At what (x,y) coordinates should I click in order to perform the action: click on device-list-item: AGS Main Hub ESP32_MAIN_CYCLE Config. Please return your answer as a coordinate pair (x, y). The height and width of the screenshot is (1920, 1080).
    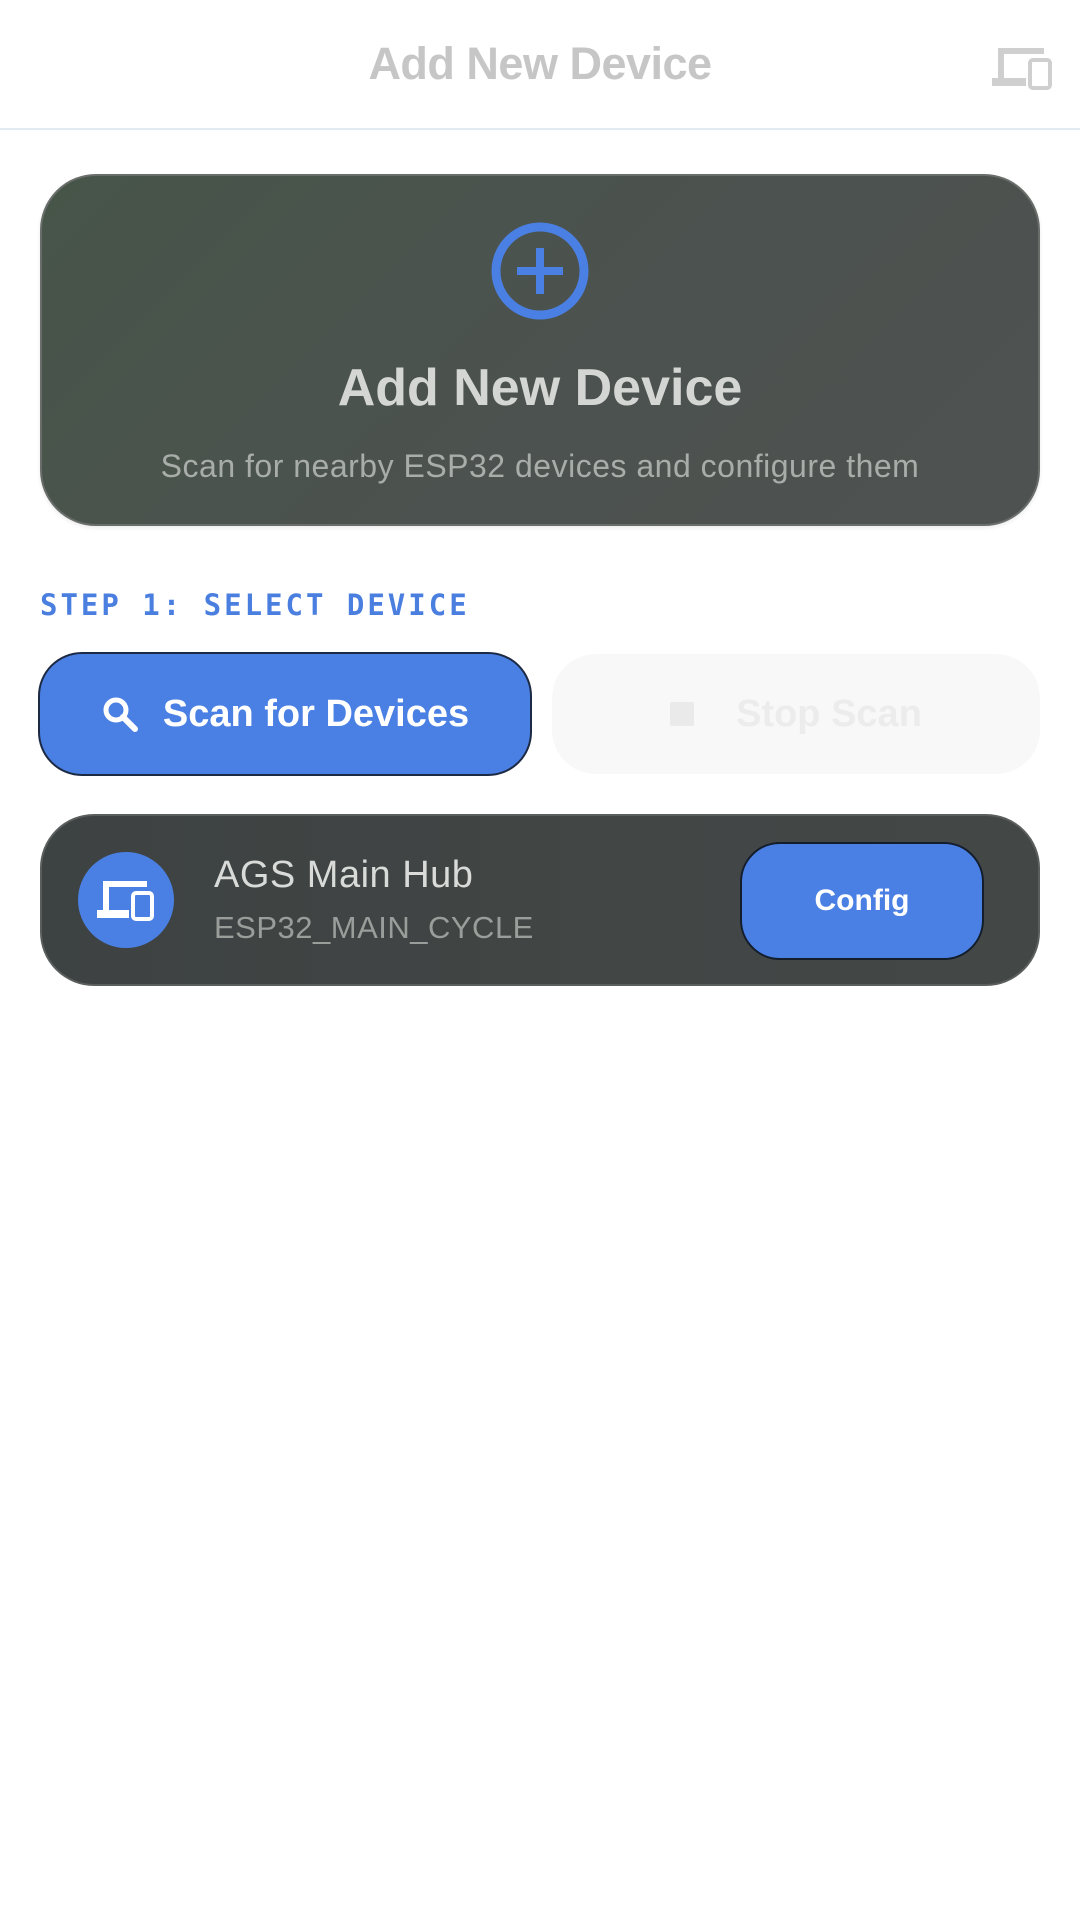
    Looking at the image, I should click on (540, 900).